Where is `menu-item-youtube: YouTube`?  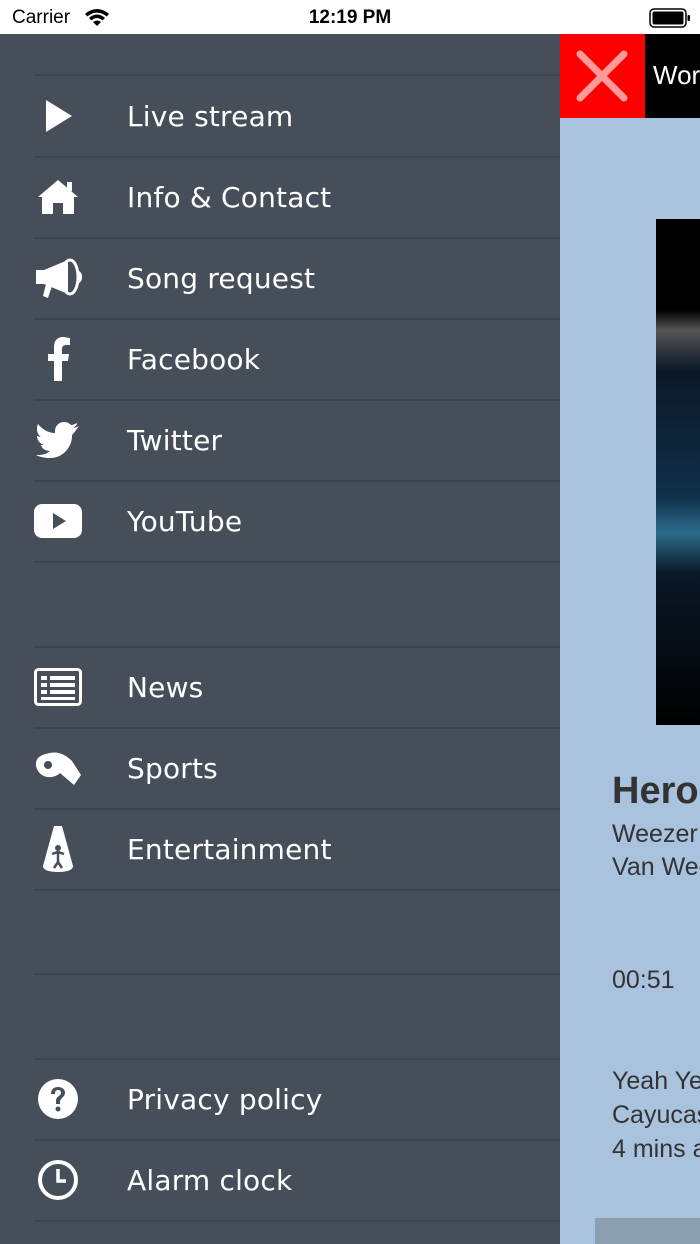
menu-item-youtube: YouTube is located at coordinates (297, 521).